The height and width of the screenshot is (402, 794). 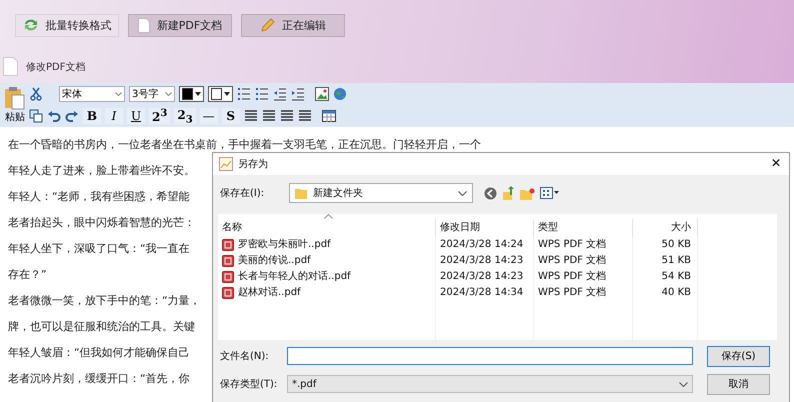 I want to click on paragraph-text: 老者抬起头，眼中闪烁着智慧的光芒：, so click(x=101, y=223).